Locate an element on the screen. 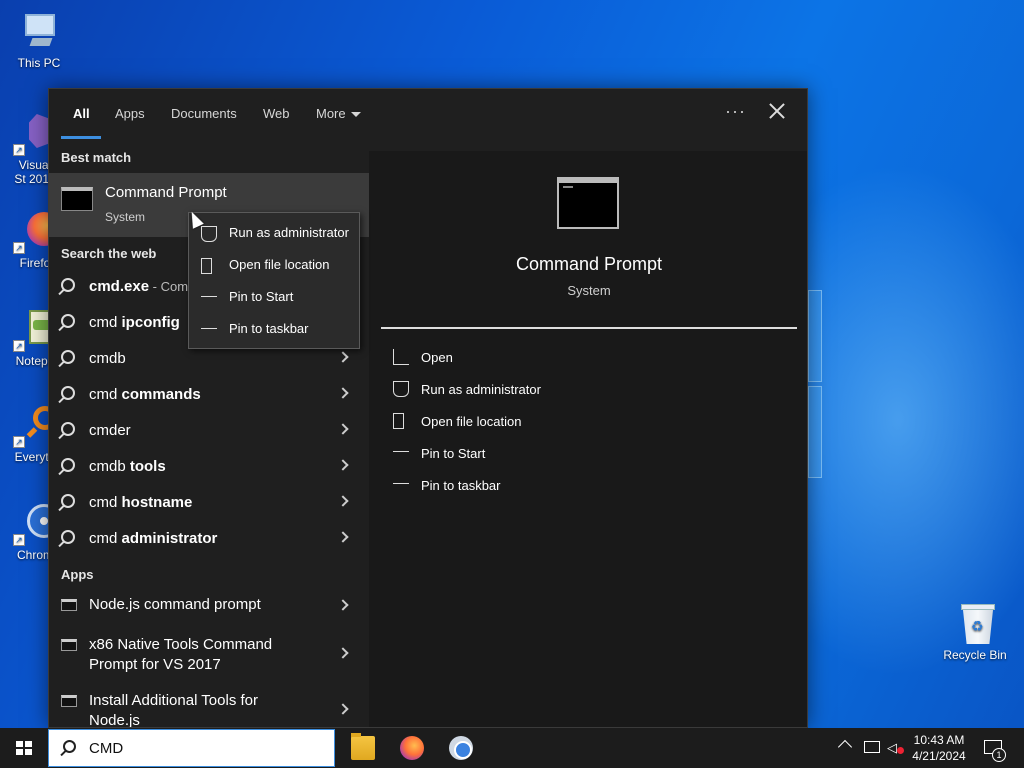 Image resolution: width=1024 pixels, height=768 pixels. app-result-label: Install Additional Tools for Node.js is located at coordinates (173, 709).